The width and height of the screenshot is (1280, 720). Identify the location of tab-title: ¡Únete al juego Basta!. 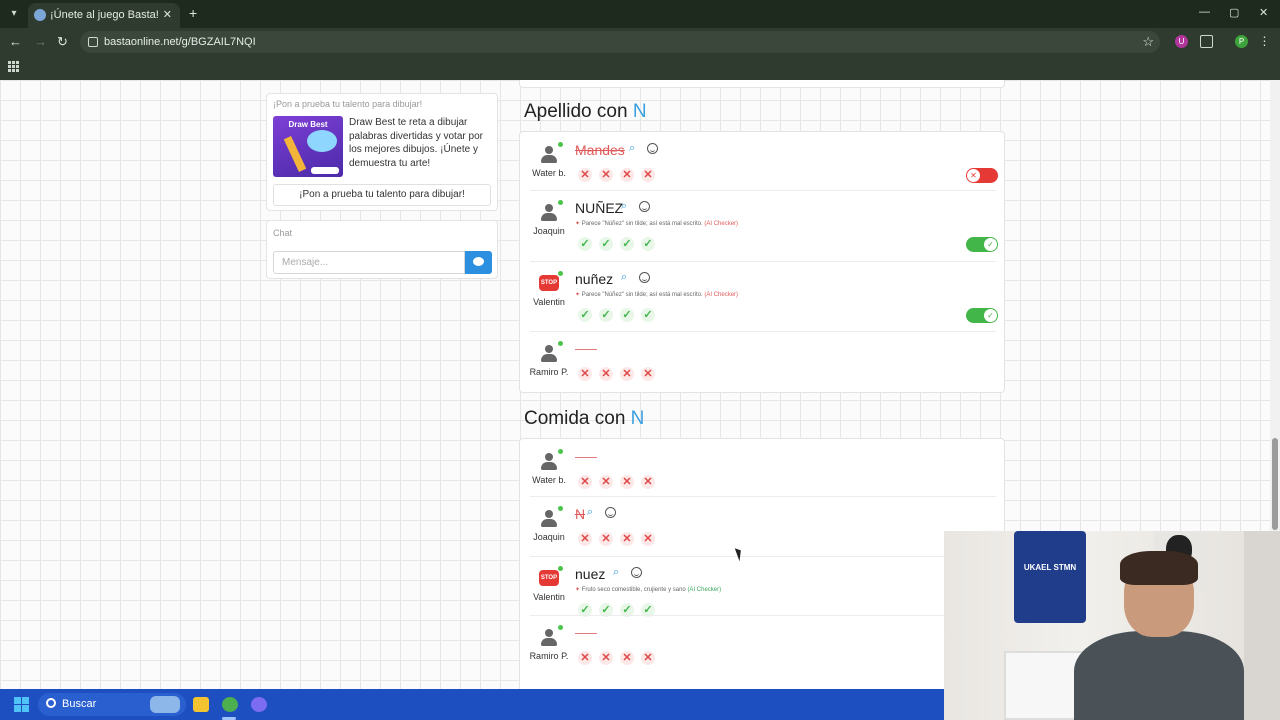
(104, 15).